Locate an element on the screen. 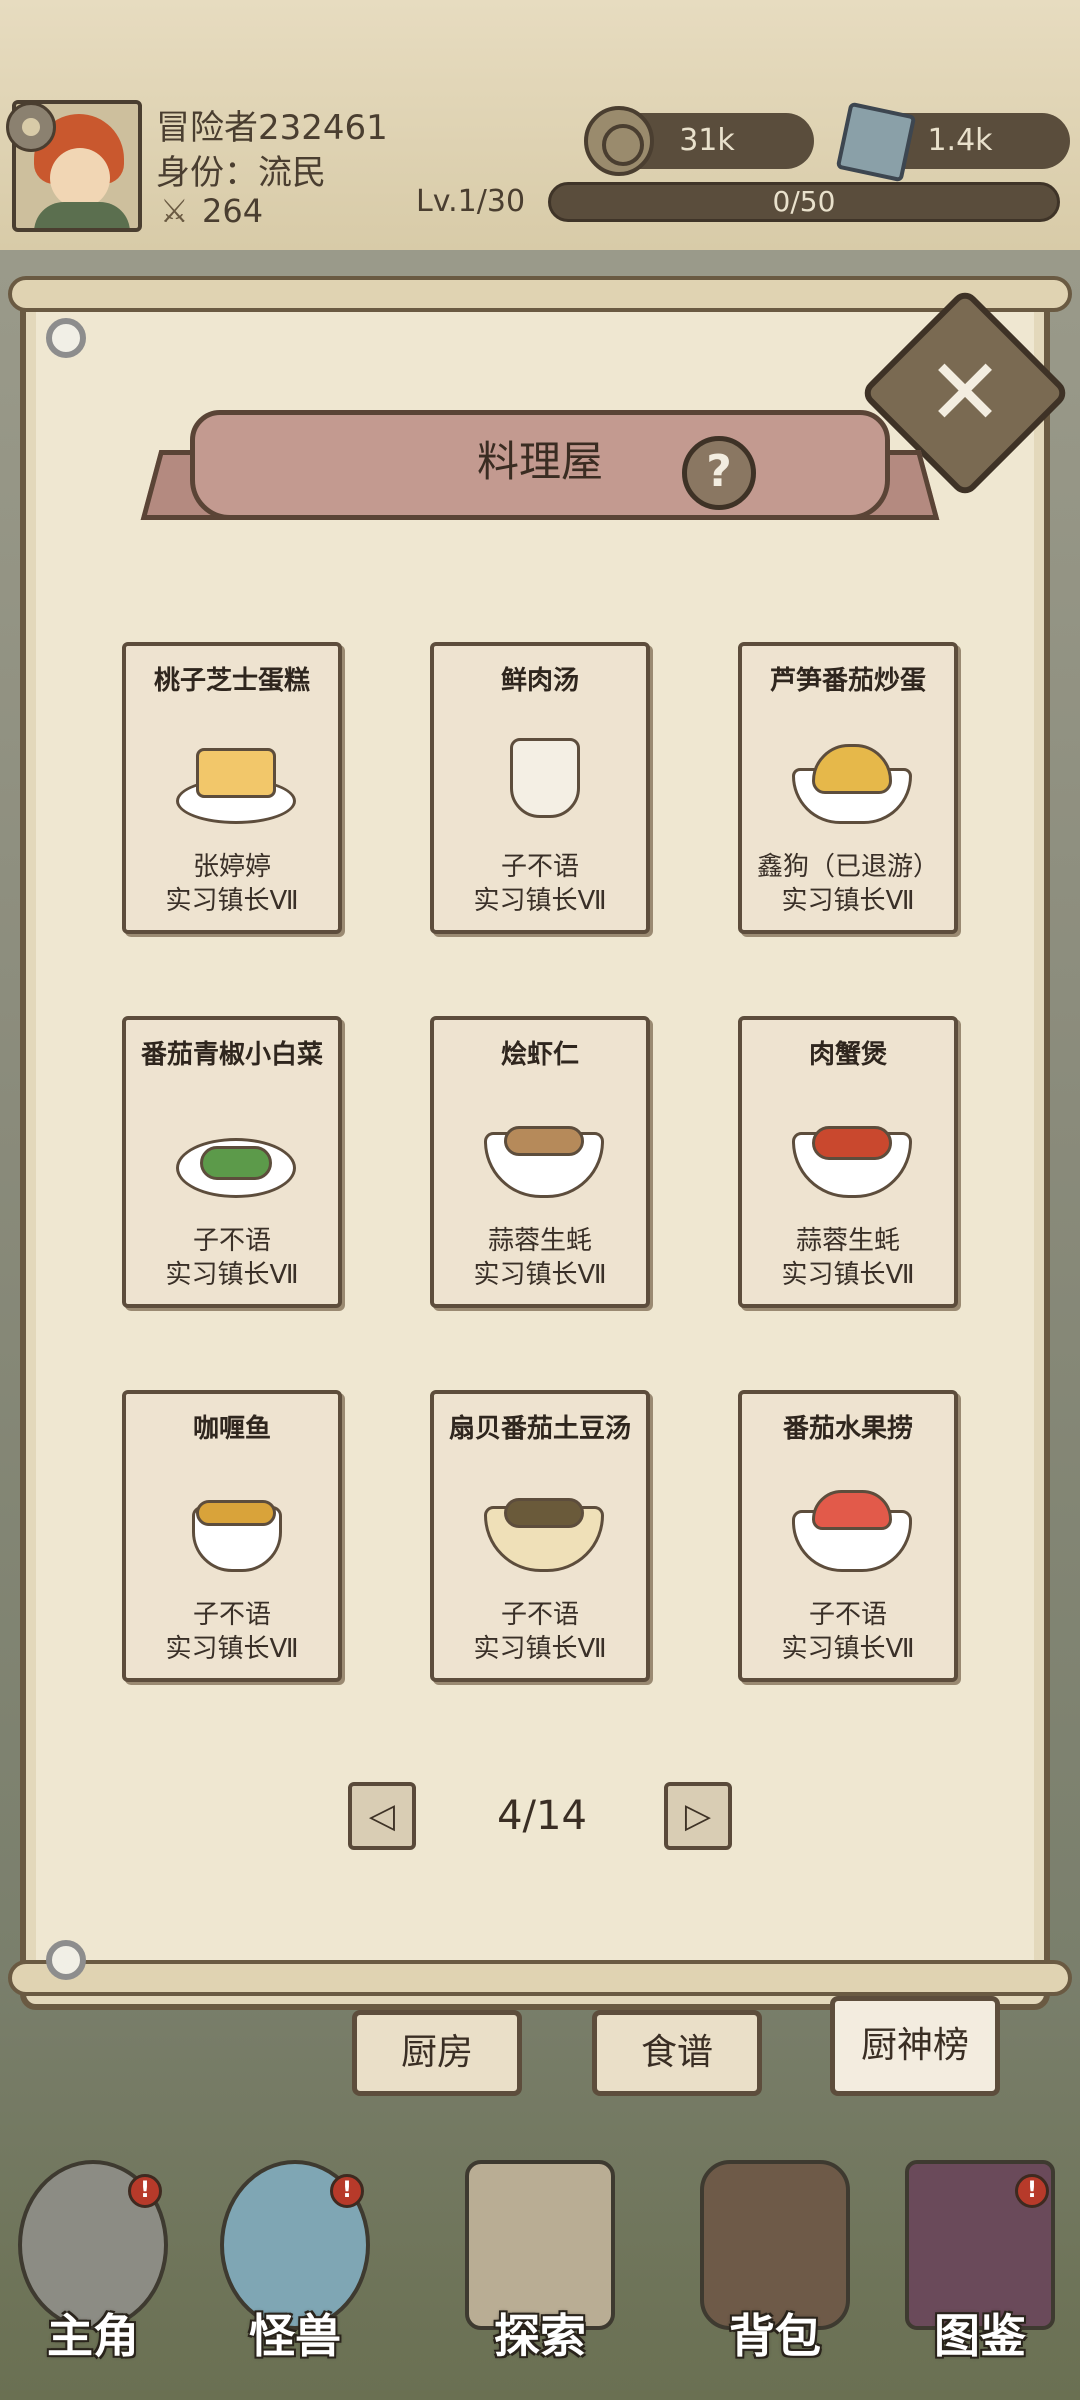 The height and width of the screenshot is (2400, 1080). shrimp-bowl-icon is located at coordinates (544, 1152).